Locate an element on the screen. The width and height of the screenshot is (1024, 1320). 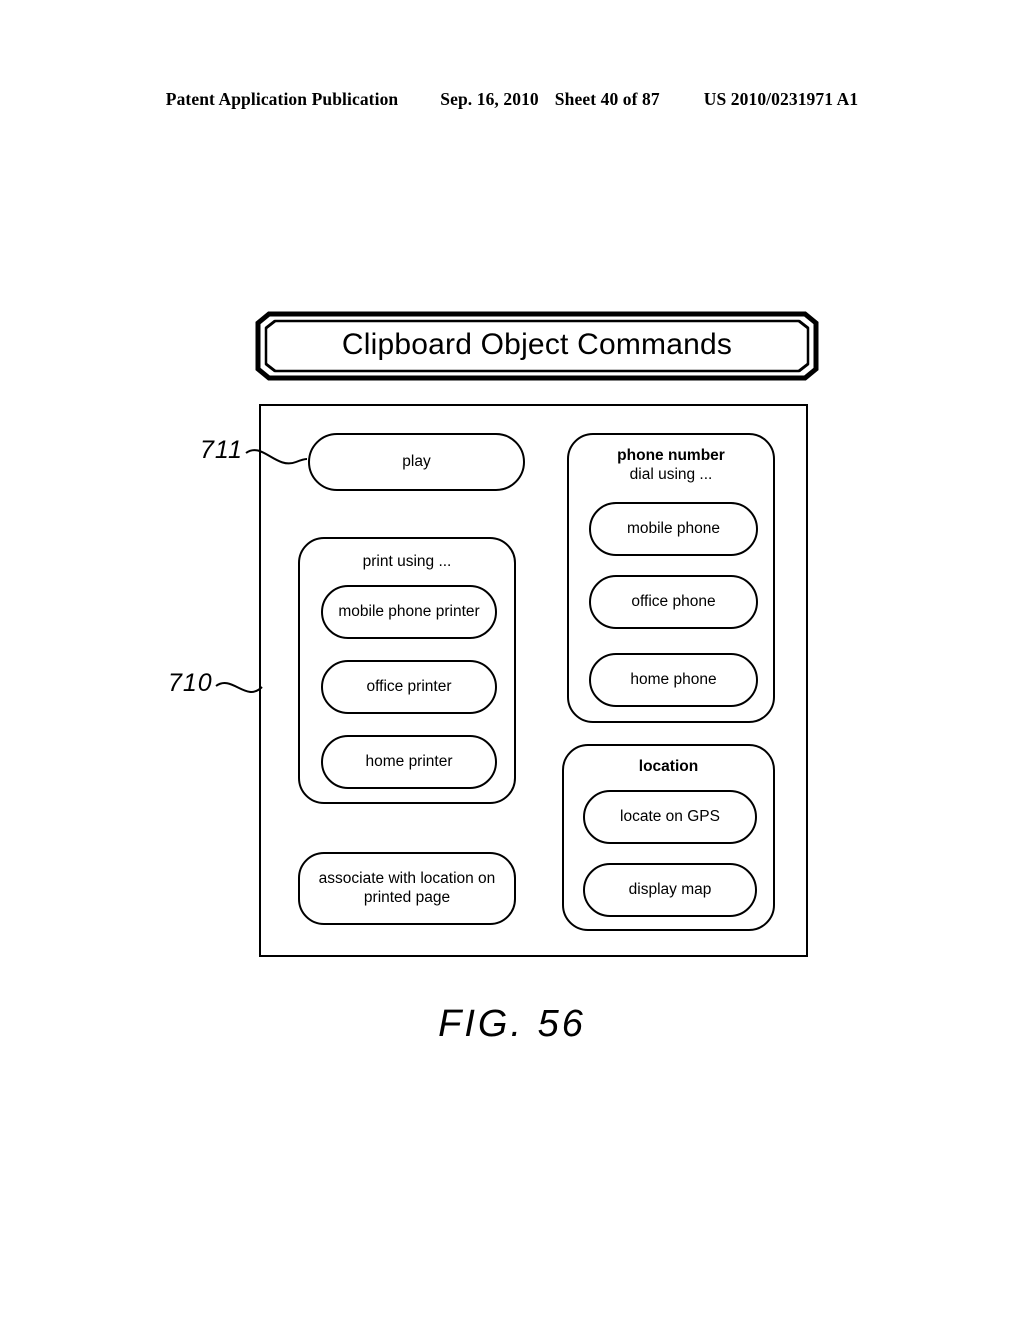
phone-option-label: home phone is located at coordinates (673, 679).